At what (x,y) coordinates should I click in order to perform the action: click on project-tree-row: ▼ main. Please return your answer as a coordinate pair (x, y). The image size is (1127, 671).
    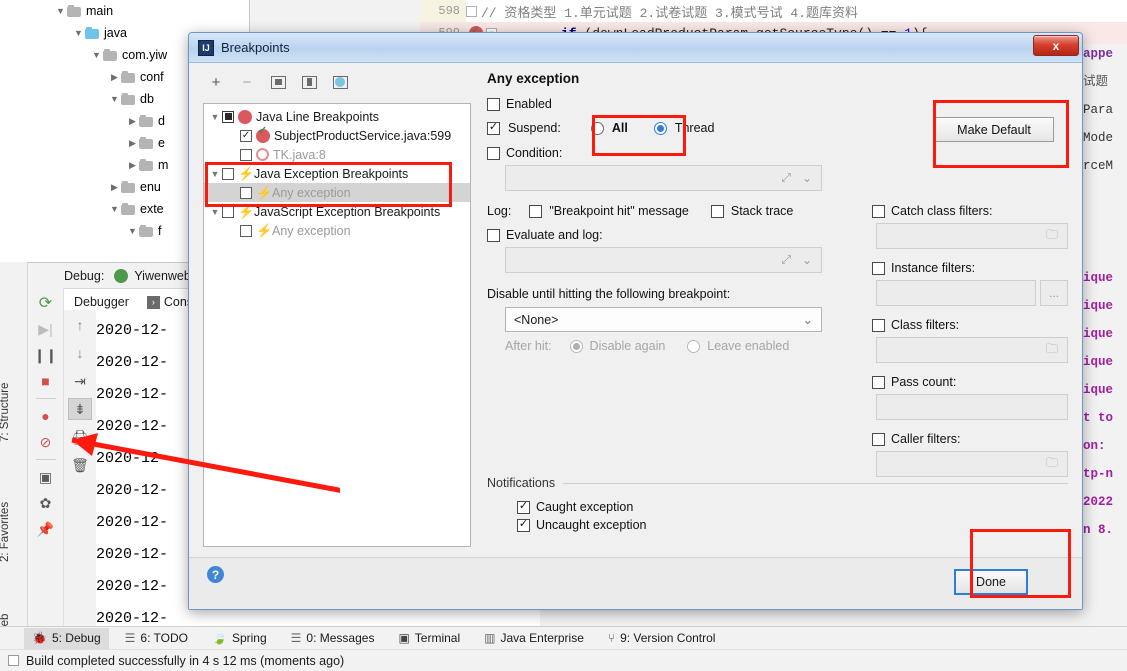
    Looking at the image, I should click on (124, 11).